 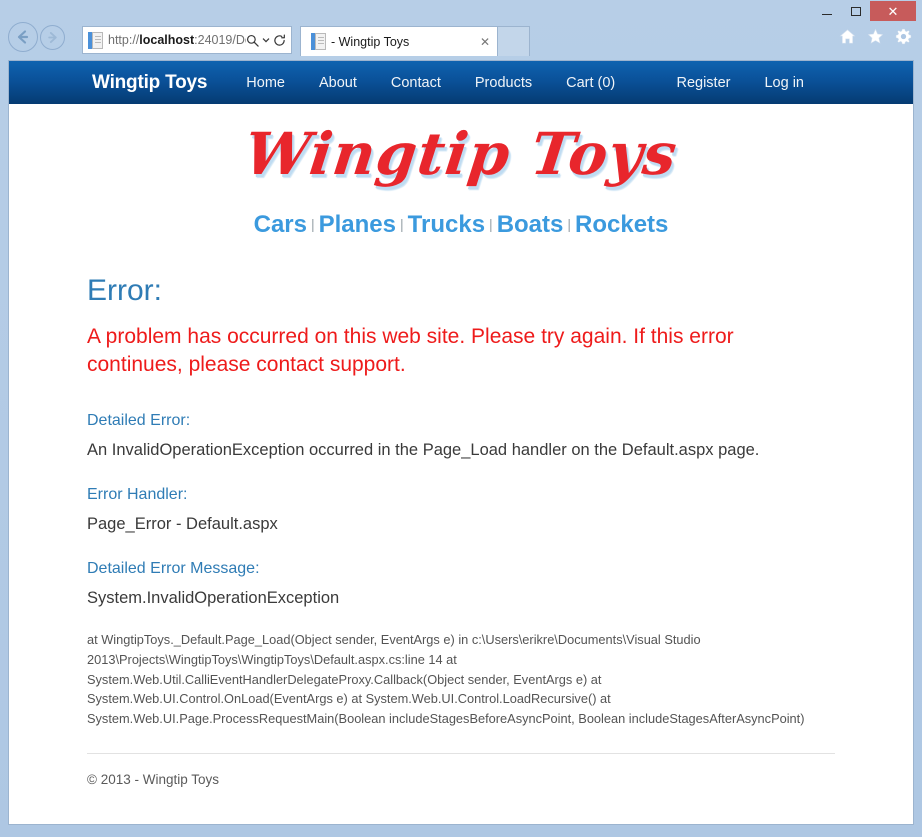 What do you see at coordinates (124, 40) in the screenshot?
I see `url-prefix: http://` at bounding box center [124, 40].